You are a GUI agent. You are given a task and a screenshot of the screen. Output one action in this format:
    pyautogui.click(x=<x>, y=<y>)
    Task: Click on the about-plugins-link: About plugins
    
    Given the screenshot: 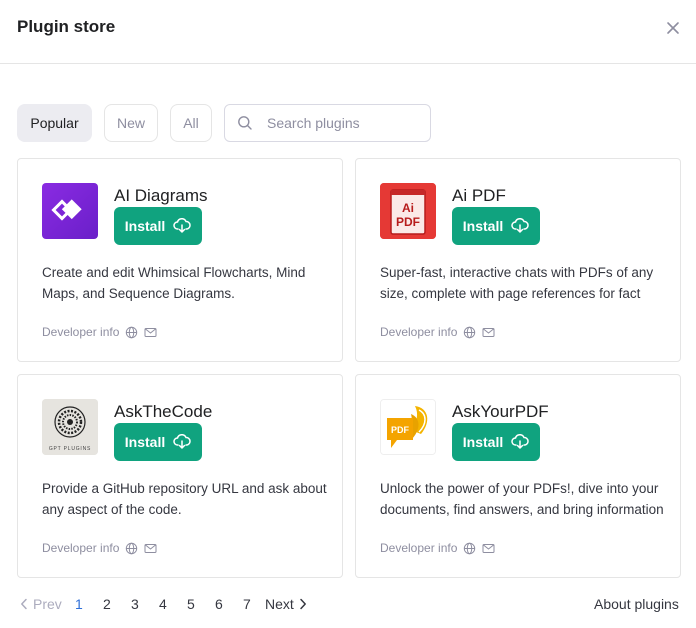 What is the action you would take?
    pyautogui.click(x=636, y=604)
    